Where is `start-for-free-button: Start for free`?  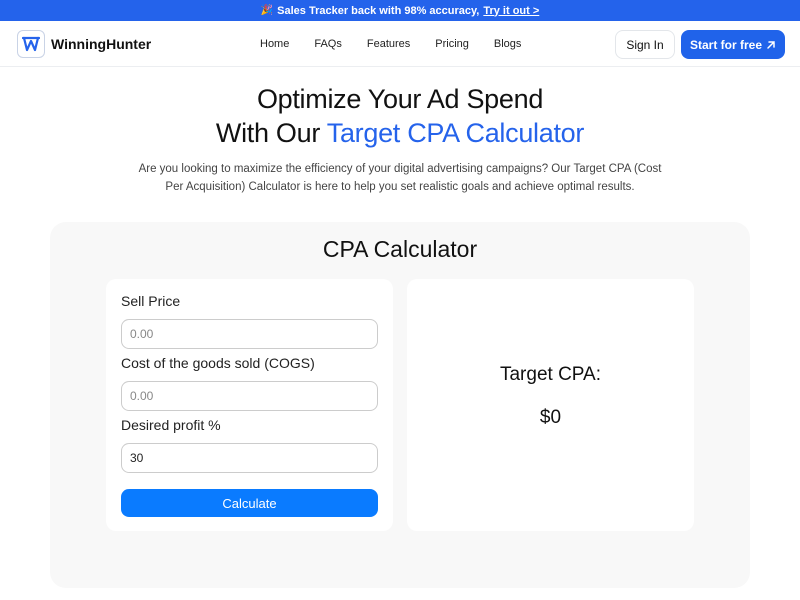 start-for-free-button: Start for free is located at coordinates (733, 44).